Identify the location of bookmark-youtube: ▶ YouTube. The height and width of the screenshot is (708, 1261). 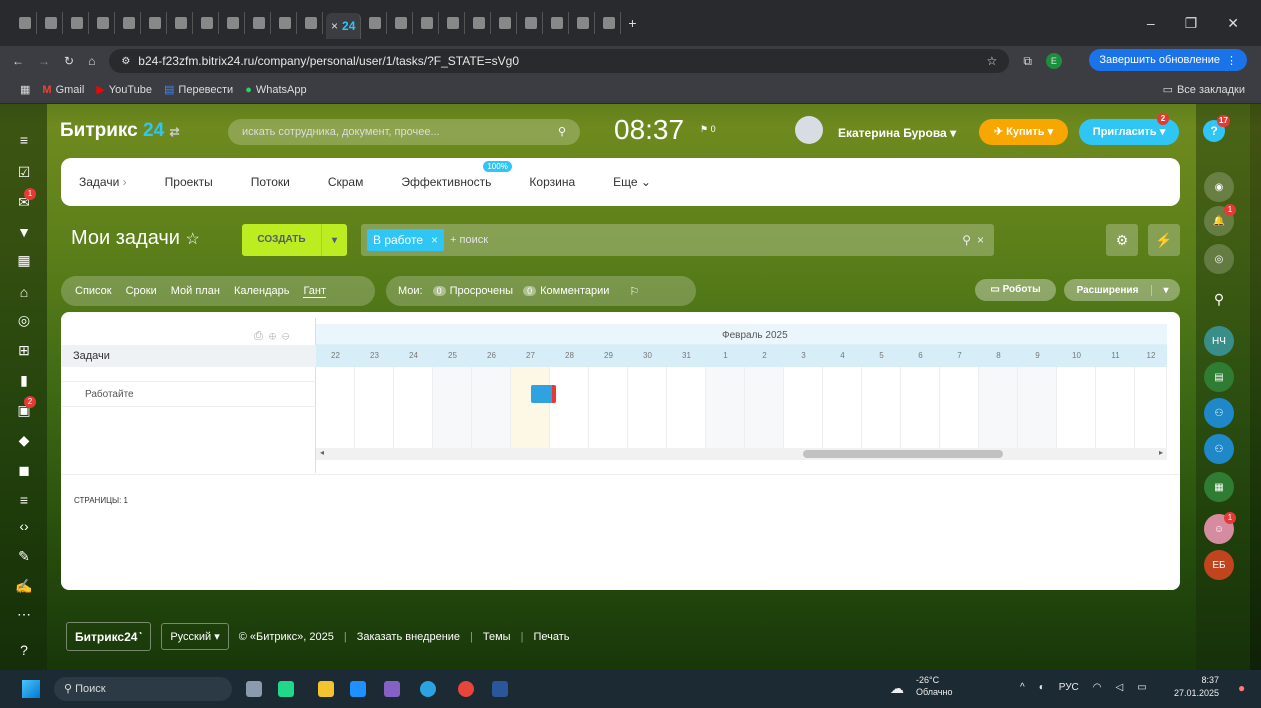
(124, 90).